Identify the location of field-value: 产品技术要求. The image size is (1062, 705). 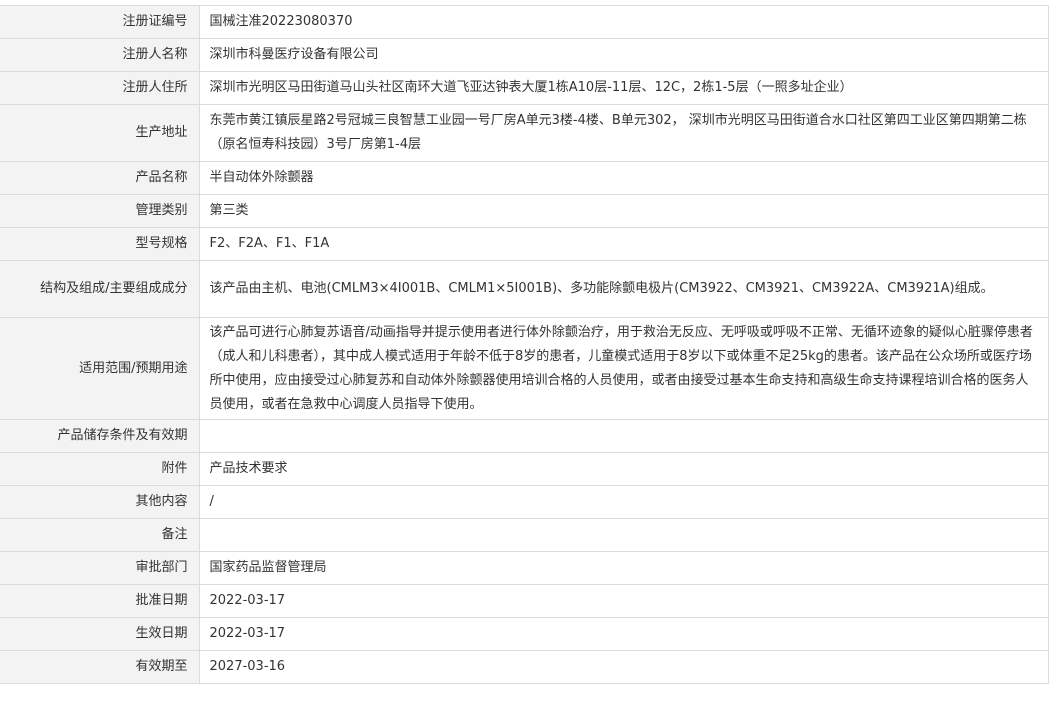
(624, 469).